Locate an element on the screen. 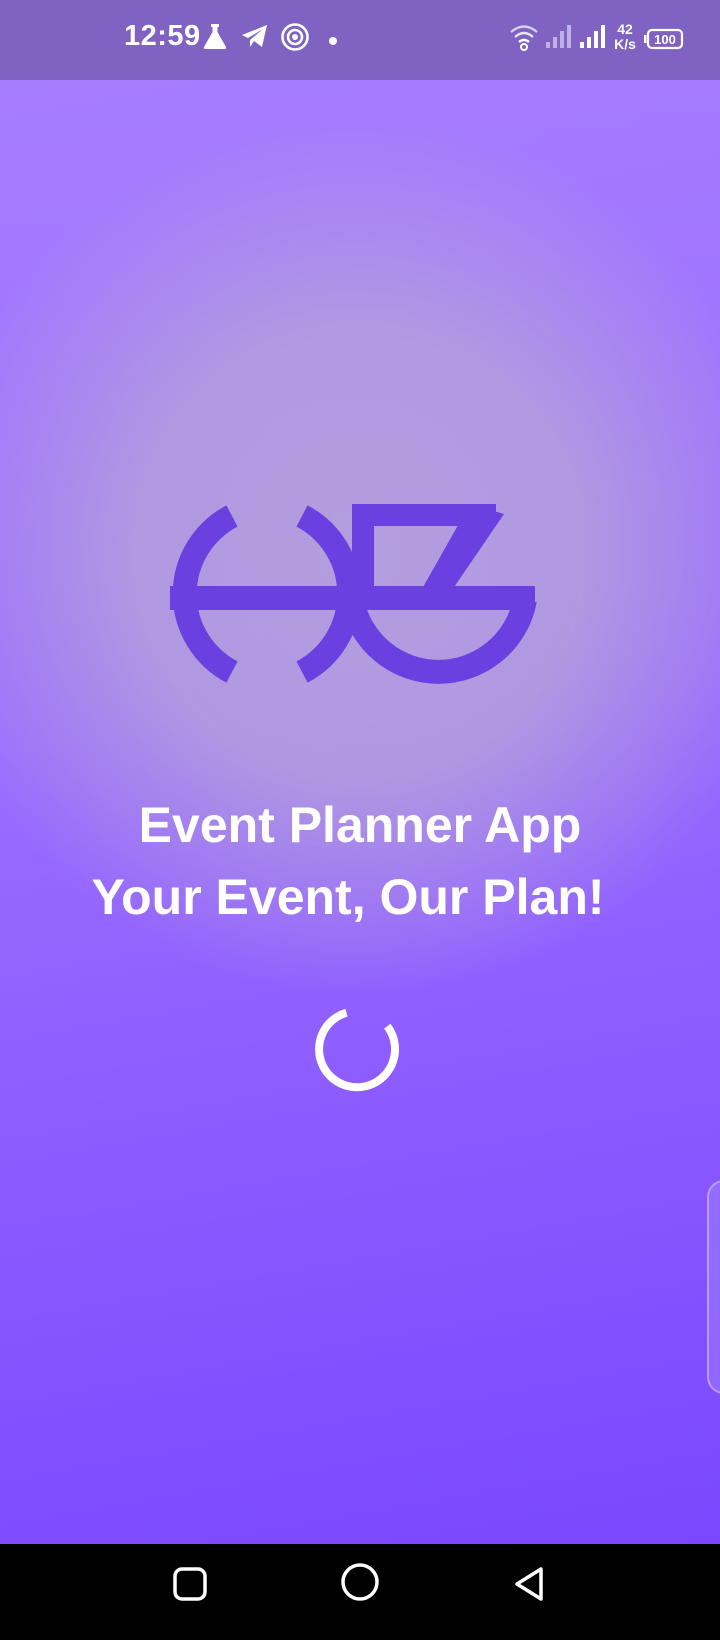 Image resolution: width=720 pixels, height=1640 pixels. back-triangle-icon is located at coordinates (530, 1584).